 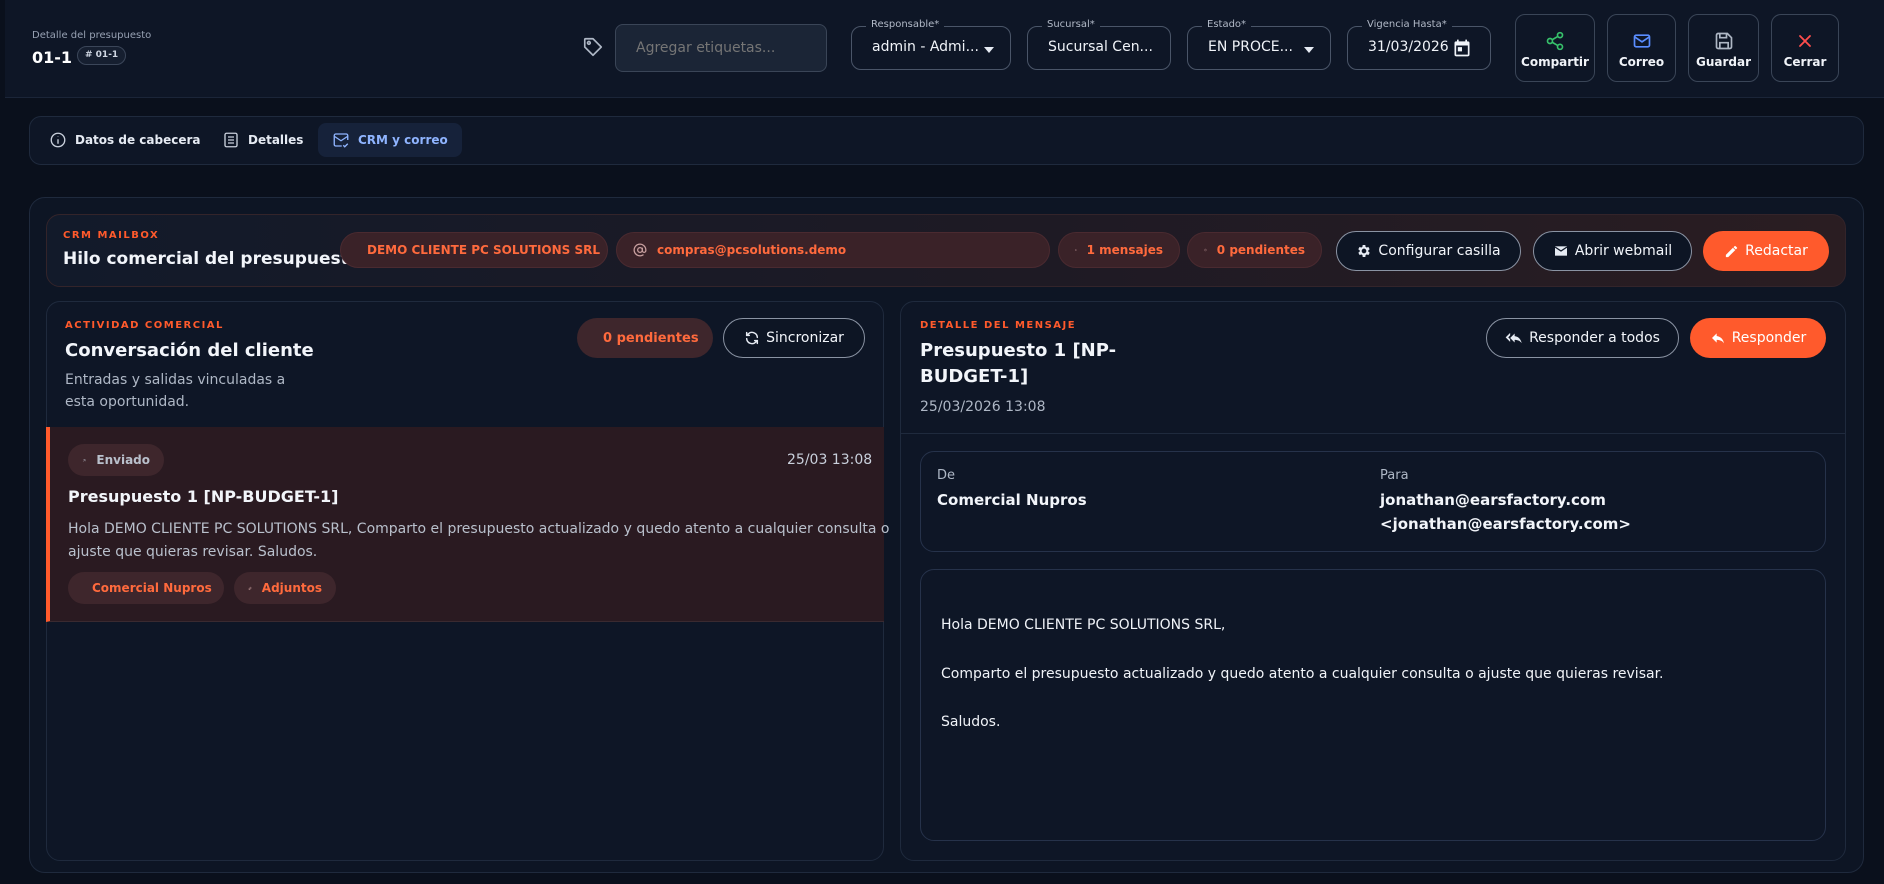 I want to click on tag-icon, so click(x=593, y=47).